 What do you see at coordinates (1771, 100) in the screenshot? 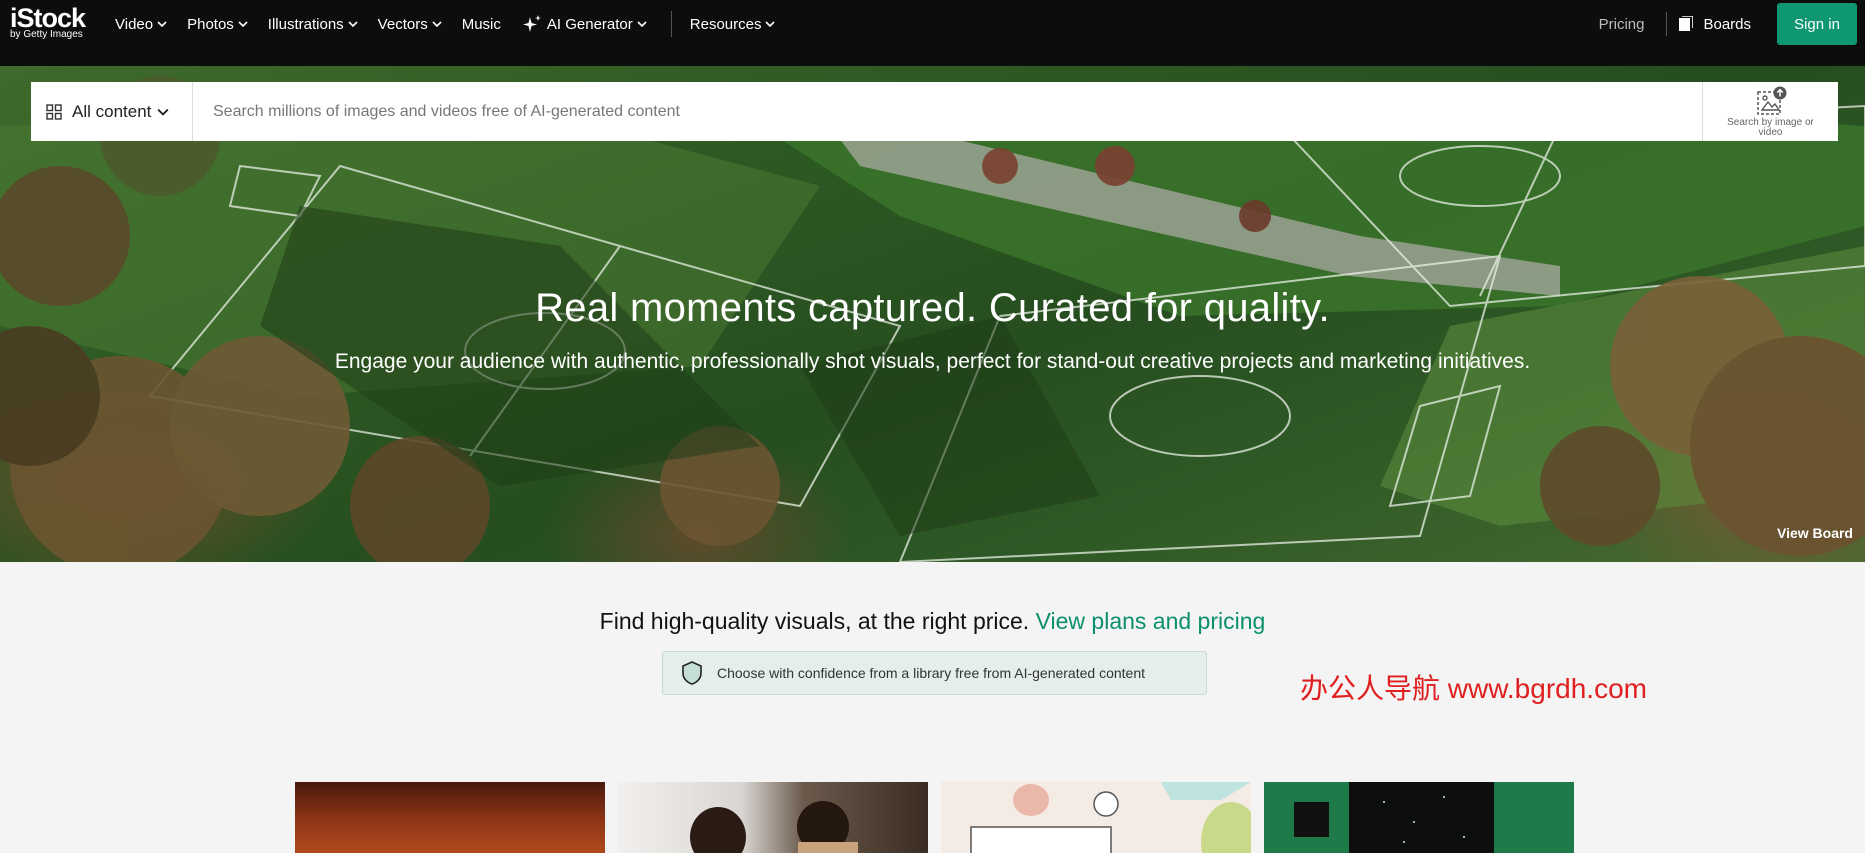
I see `image-upload-icon` at bounding box center [1771, 100].